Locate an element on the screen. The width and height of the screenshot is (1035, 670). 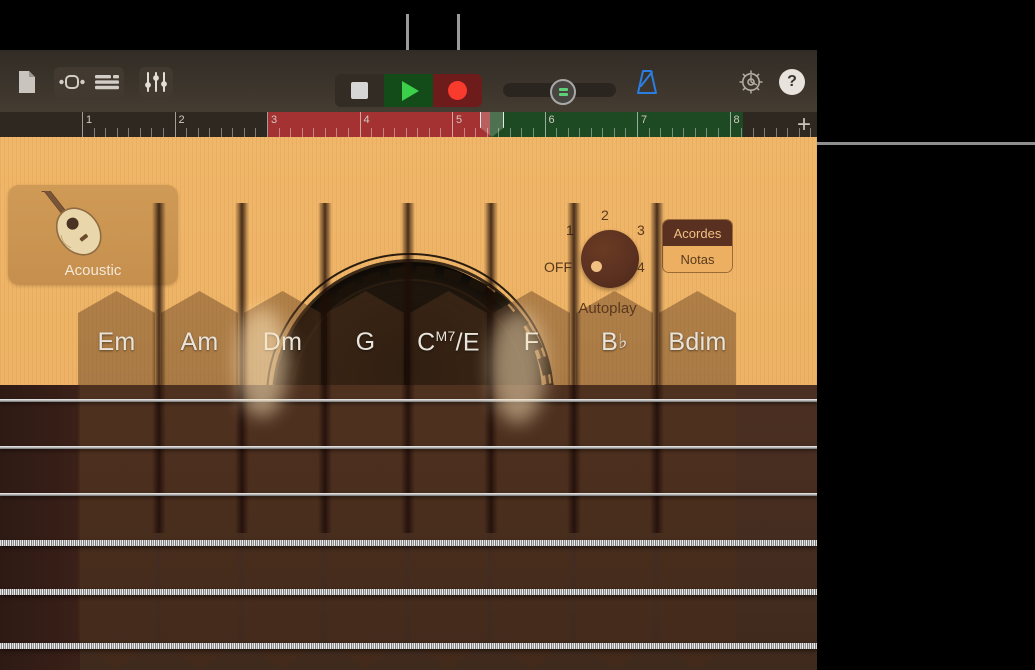
master-volume-slider is located at coordinates (559, 92).